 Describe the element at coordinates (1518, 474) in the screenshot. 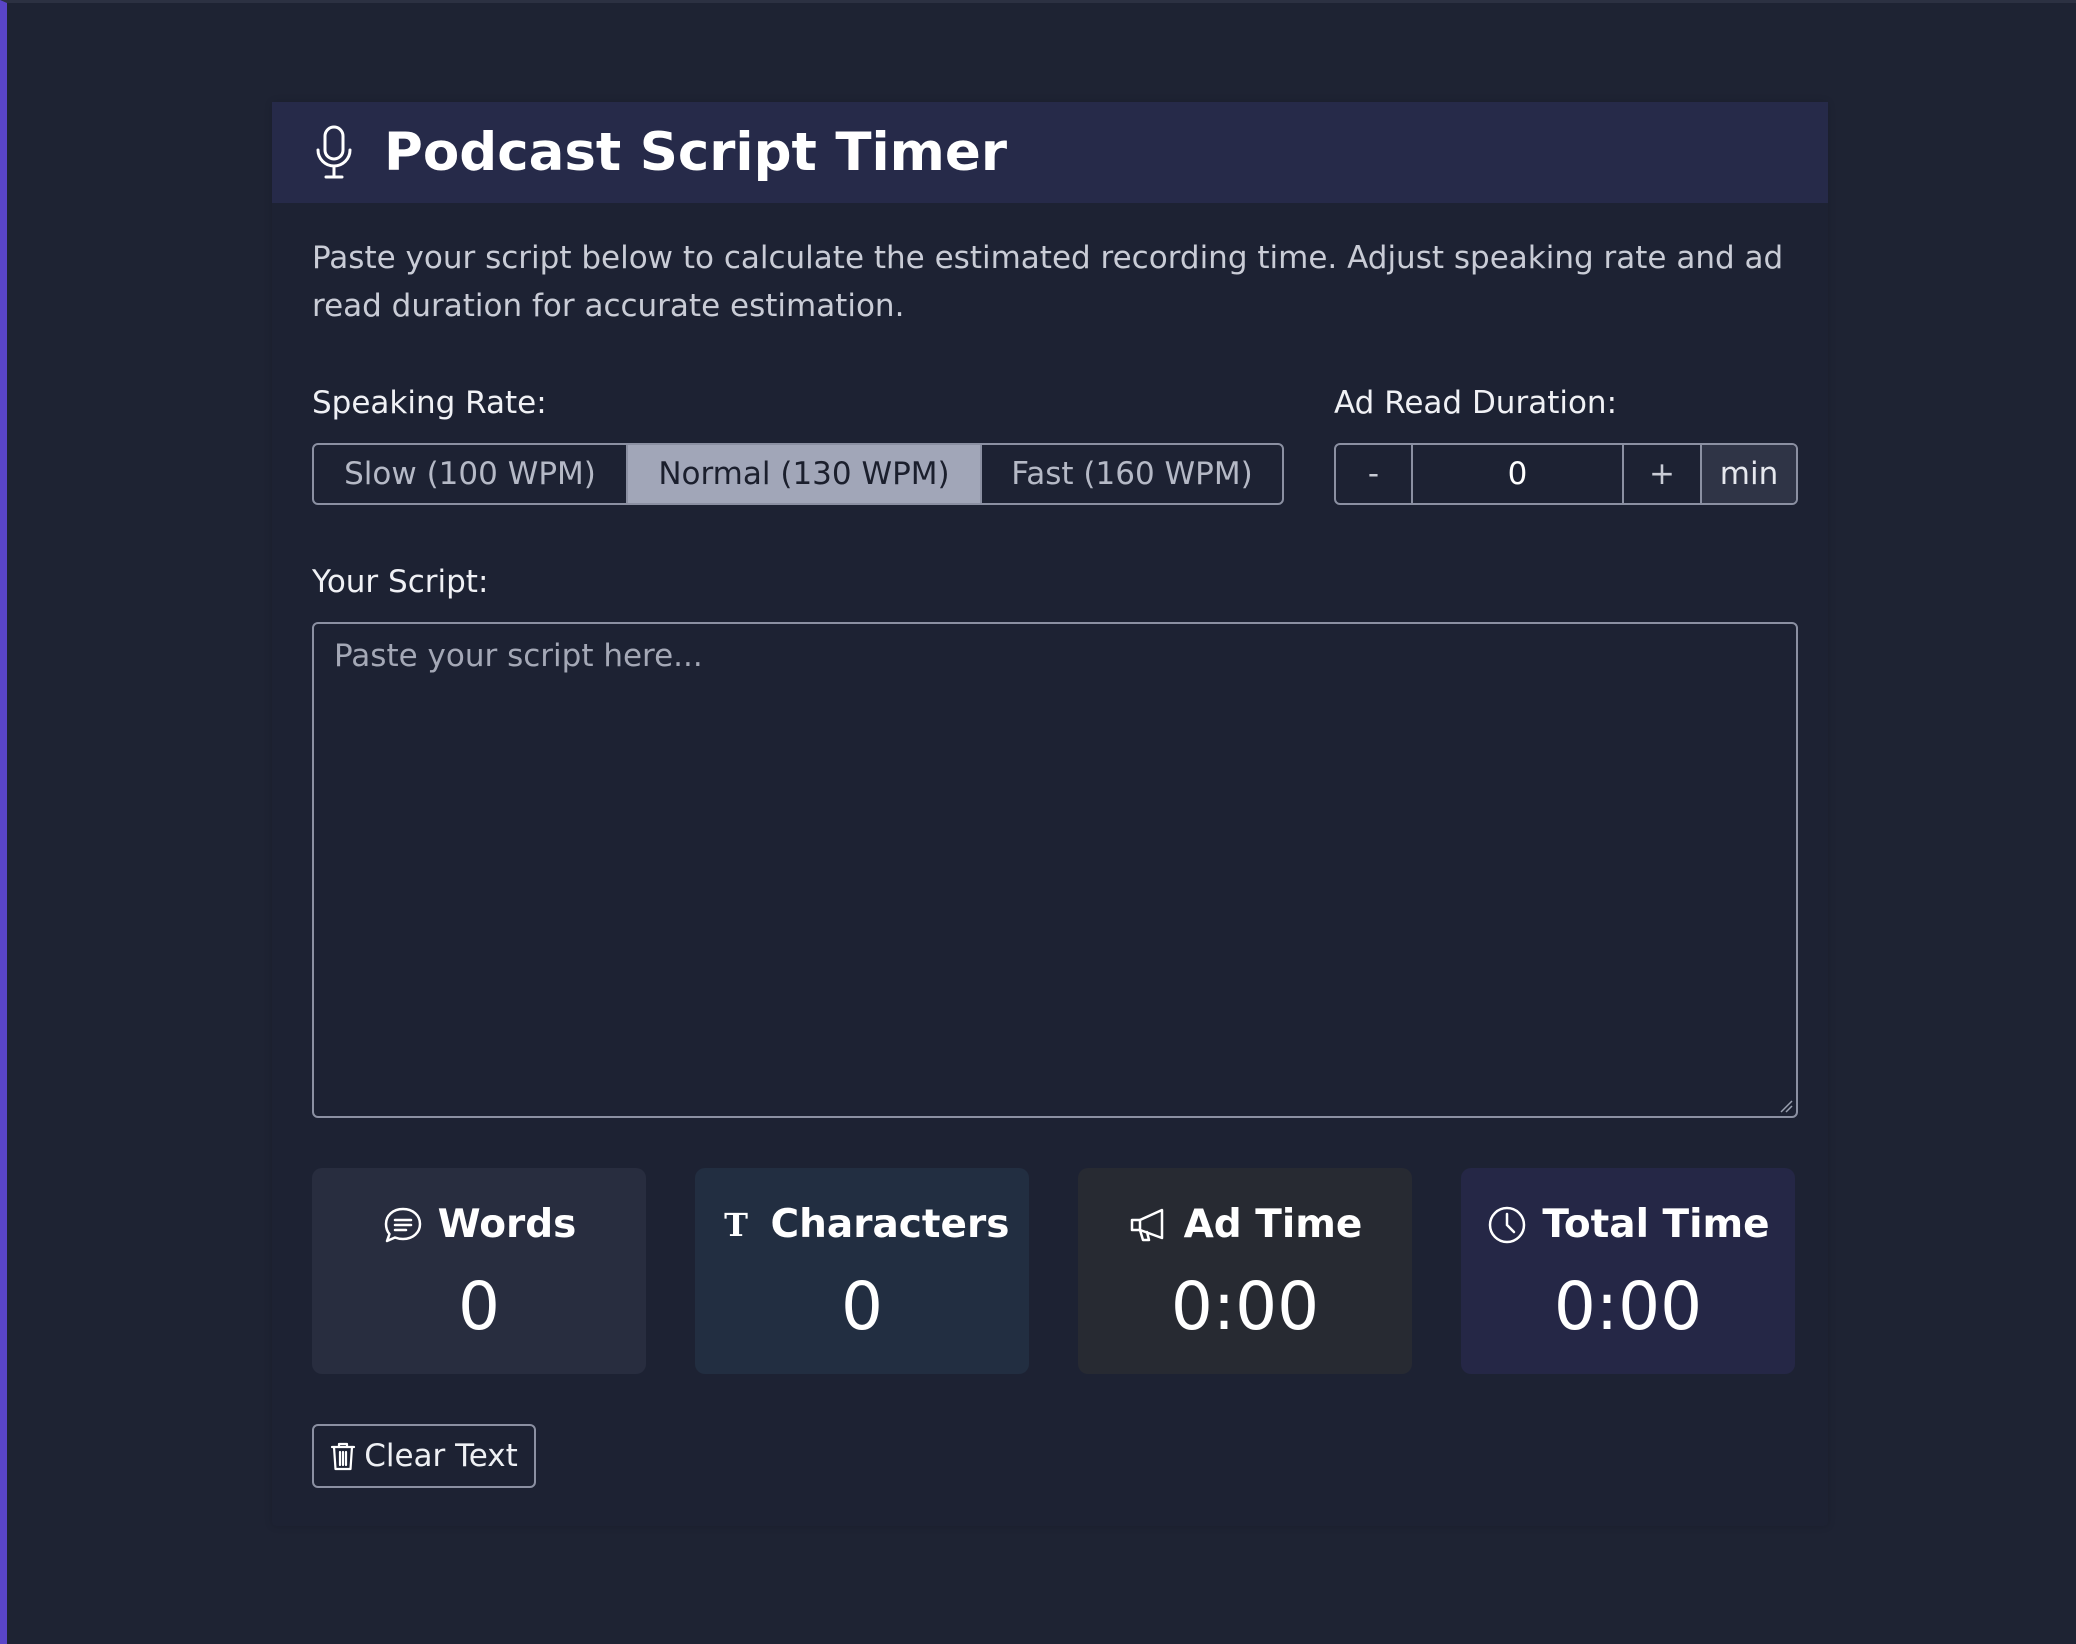

I see `ad-duration-input: 0` at that location.